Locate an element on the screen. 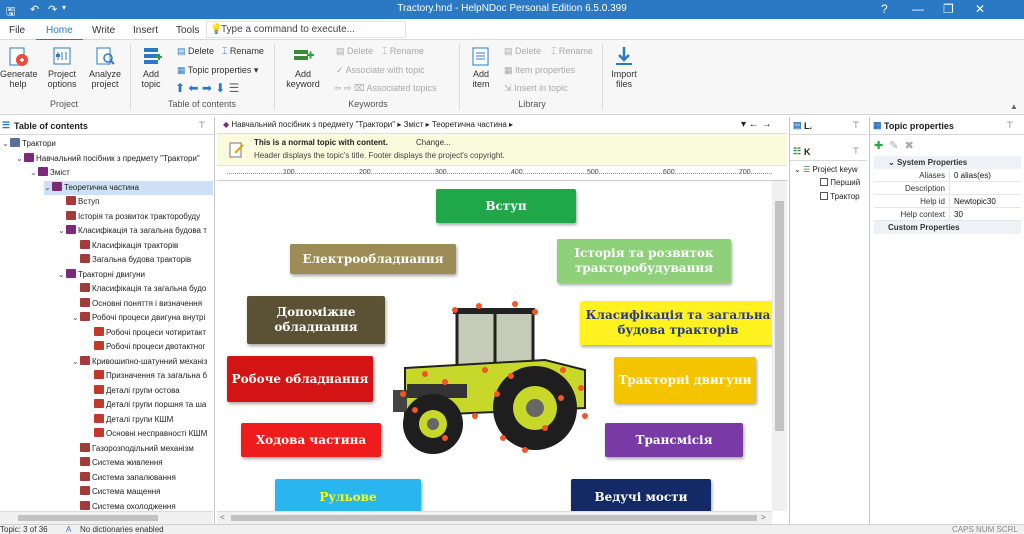 This screenshot has height=534, width=1024. library-tab-header: ▤ L. ⊤ is located at coordinates (828, 126).